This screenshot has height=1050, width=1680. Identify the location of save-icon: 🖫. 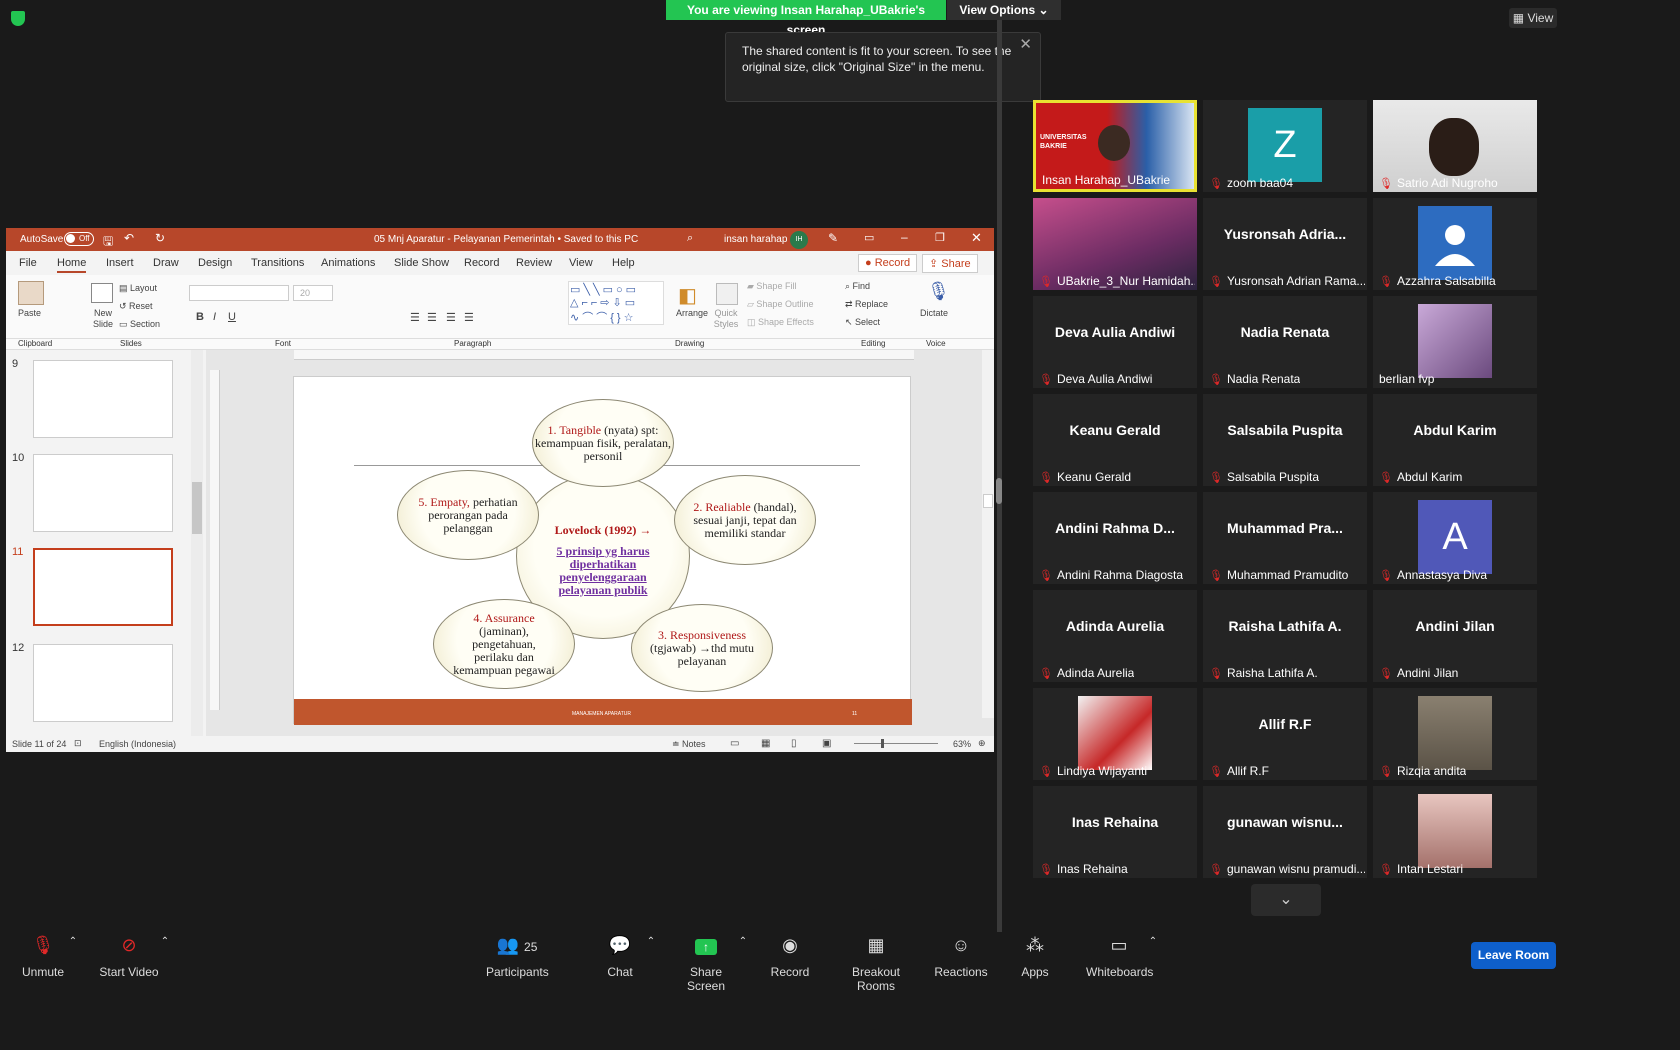
(108, 242).